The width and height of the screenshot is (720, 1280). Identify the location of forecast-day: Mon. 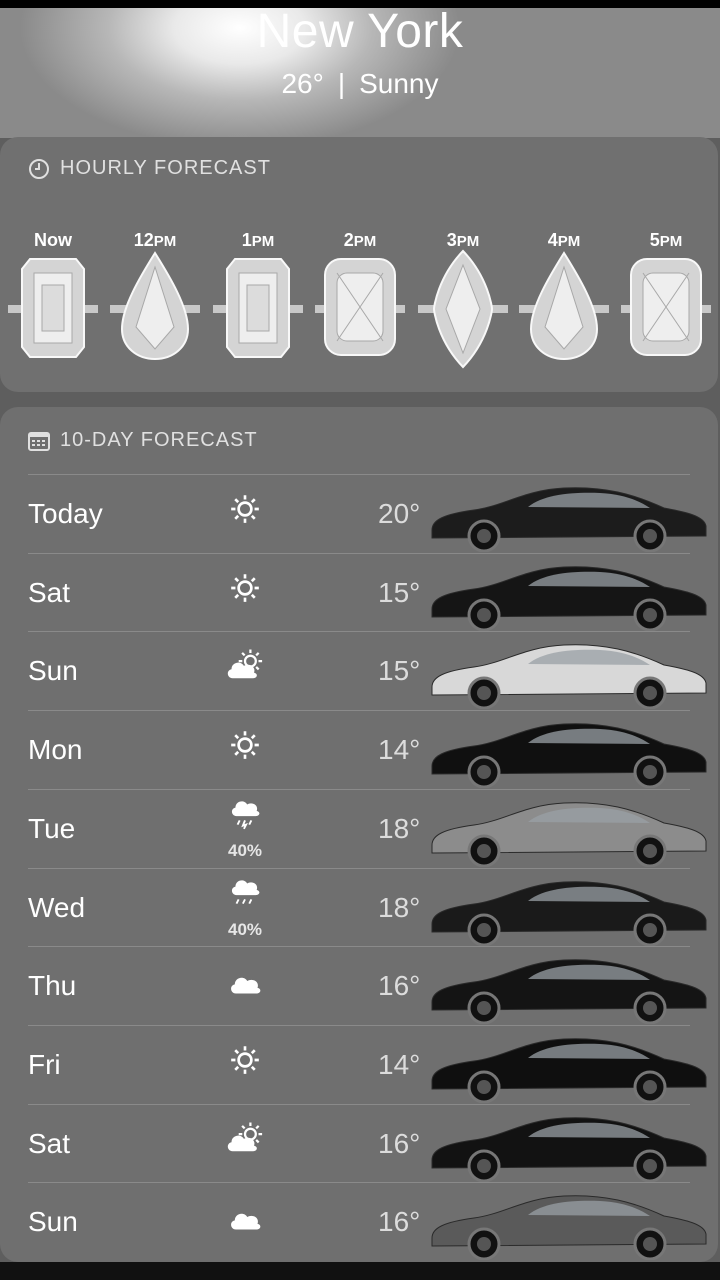
(55, 750).